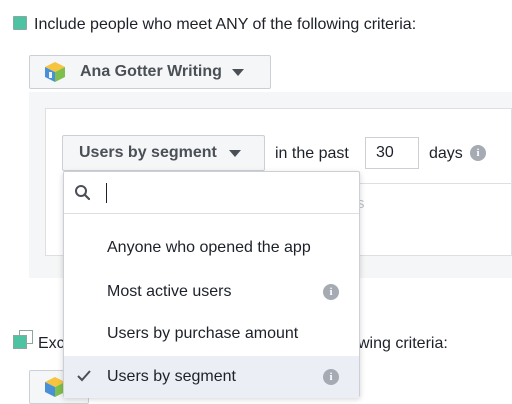 The image size is (512, 404). I want to click on dropdown-item-label: Anyone who opened the app, so click(209, 247).